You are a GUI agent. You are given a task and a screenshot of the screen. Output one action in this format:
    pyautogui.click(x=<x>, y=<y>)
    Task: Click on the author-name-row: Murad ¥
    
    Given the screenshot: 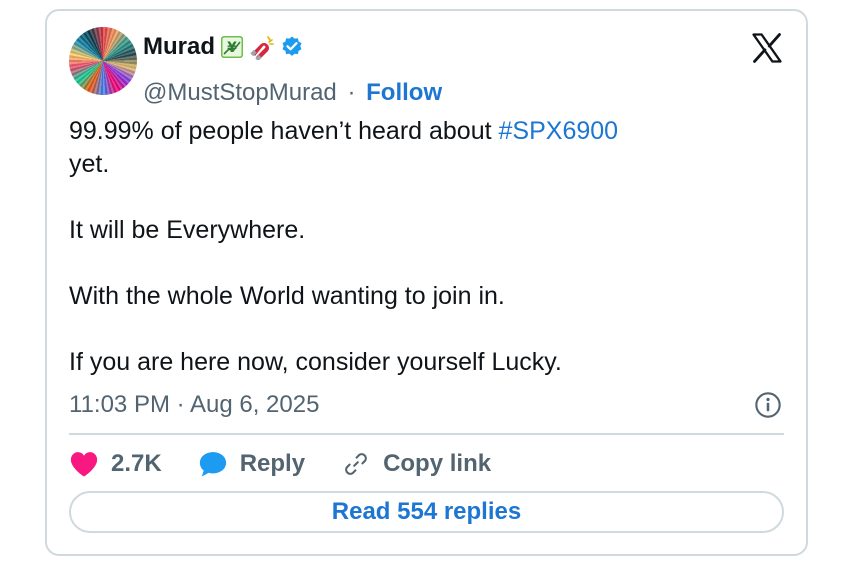 What is the action you would take?
    pyautogui.click(x=224, y=47)
    